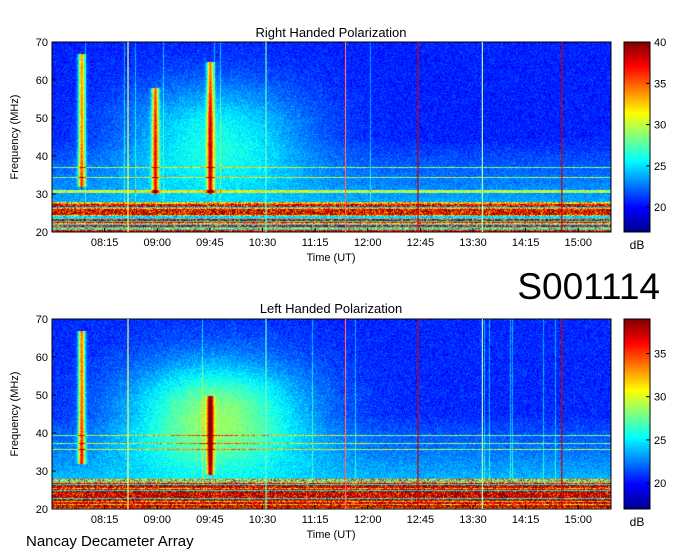 Image resolution: width=680 pixels, height=552 pixels. What do you see at coordinates (330, 535) in the screenshot?
I see `left-x-axis-label: Time (UT)` at bounding box center [330, 535].